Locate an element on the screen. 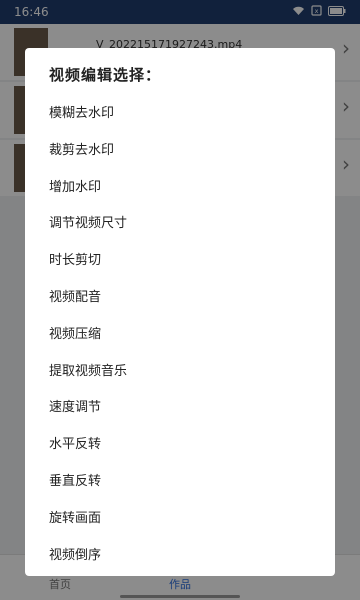 This screenshot has width=360, height=600. option-speed: 速度调节 is located at coordinates (192, 408).